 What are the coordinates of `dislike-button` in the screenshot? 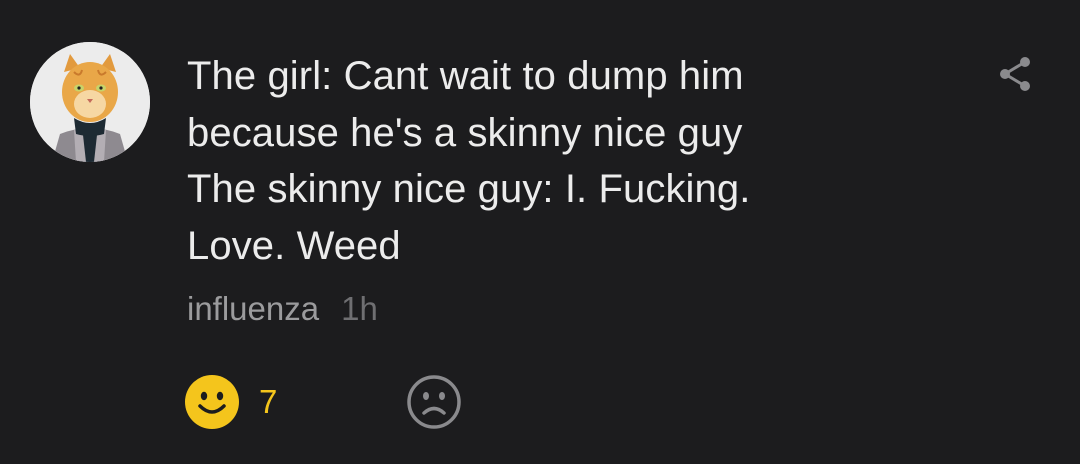 It's located at (434, 402).